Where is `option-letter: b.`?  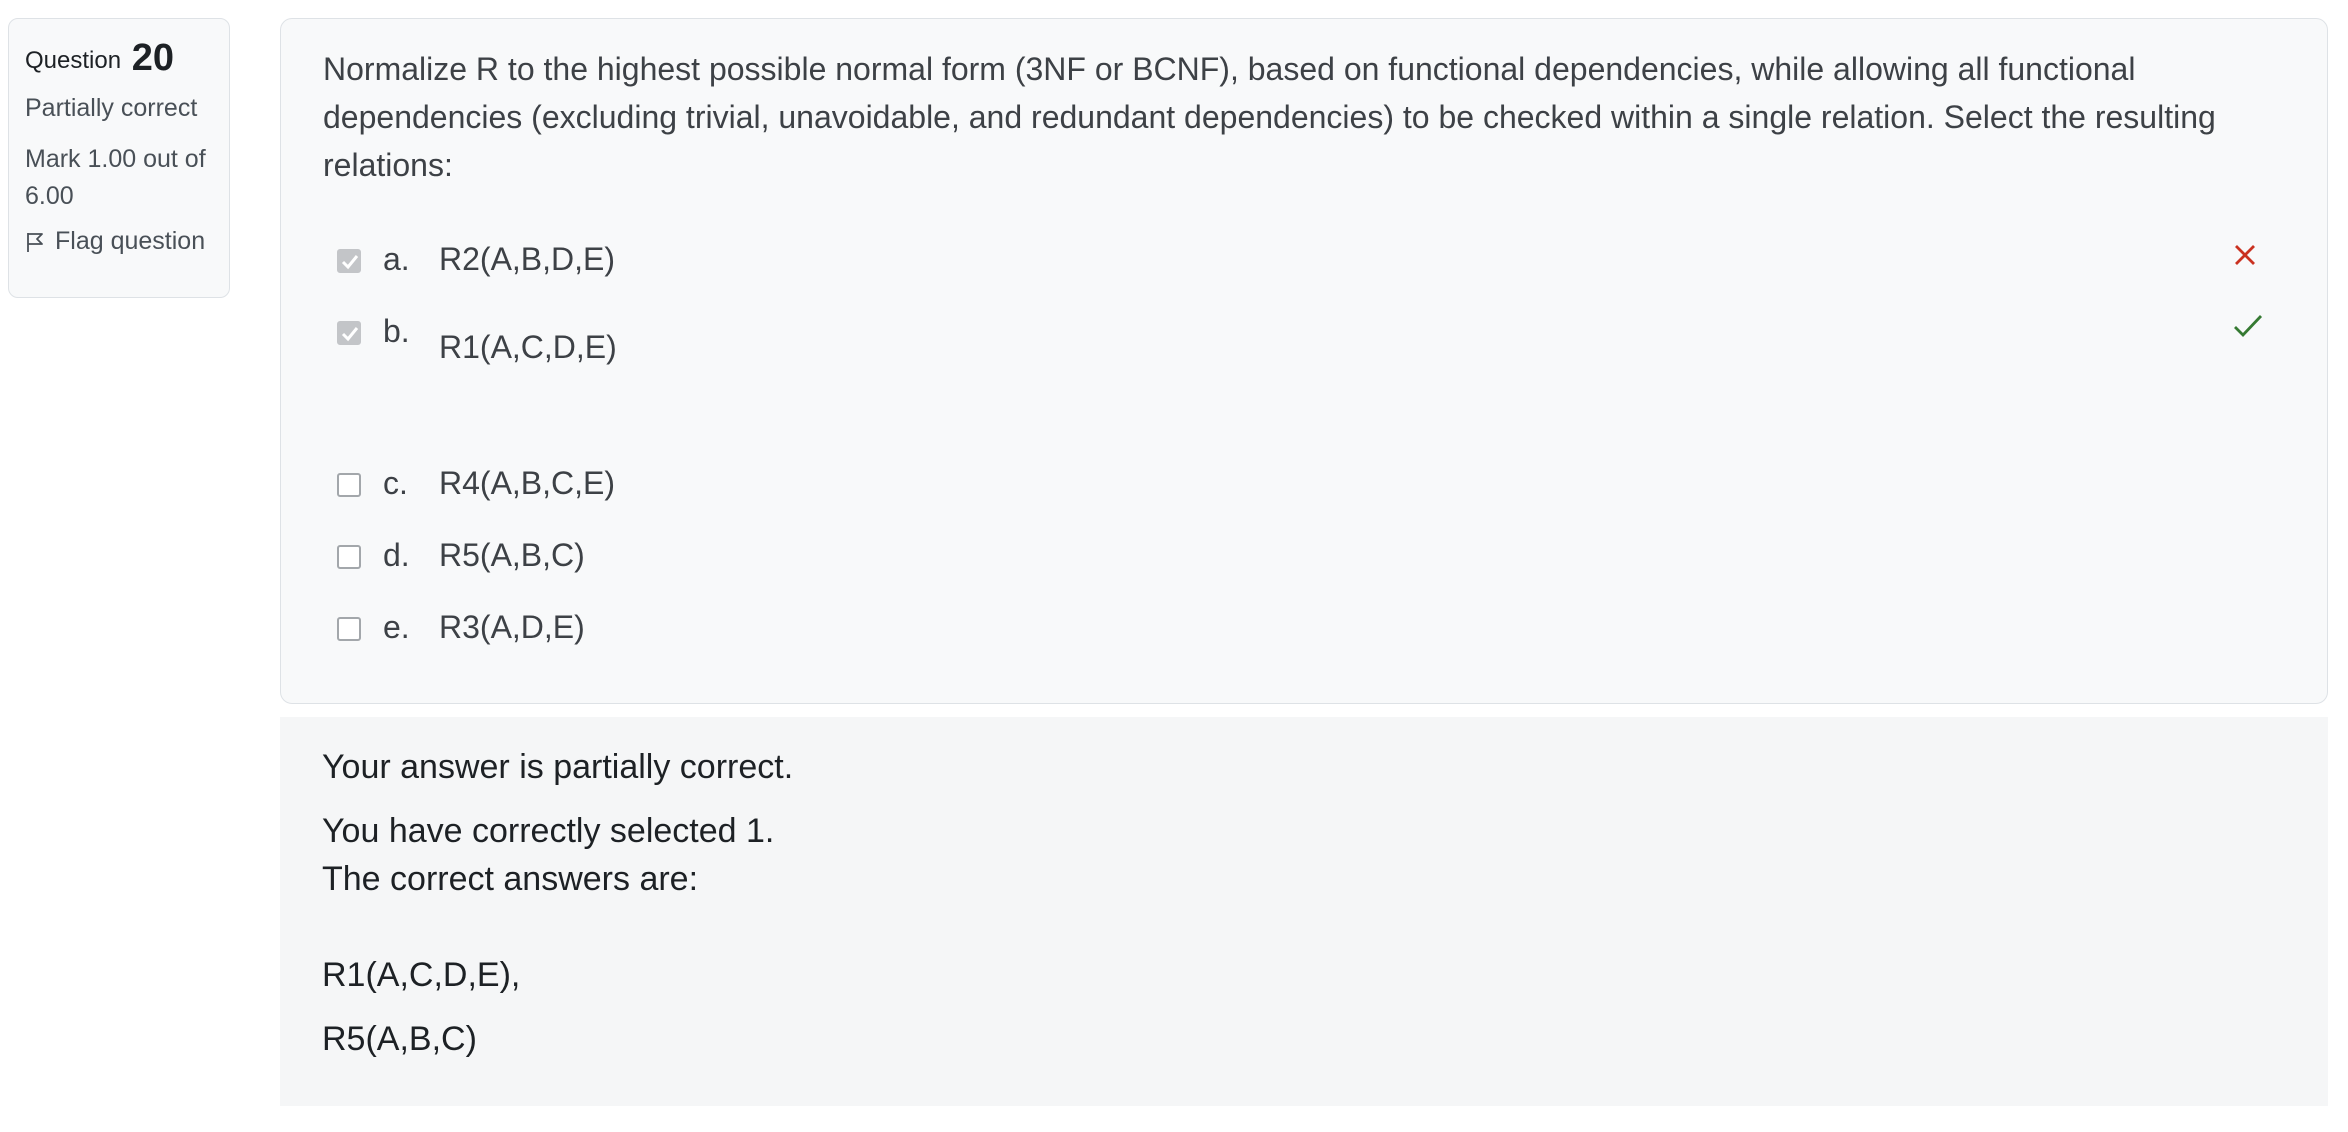
option-letter: b. is located at coordinates (396, 331).